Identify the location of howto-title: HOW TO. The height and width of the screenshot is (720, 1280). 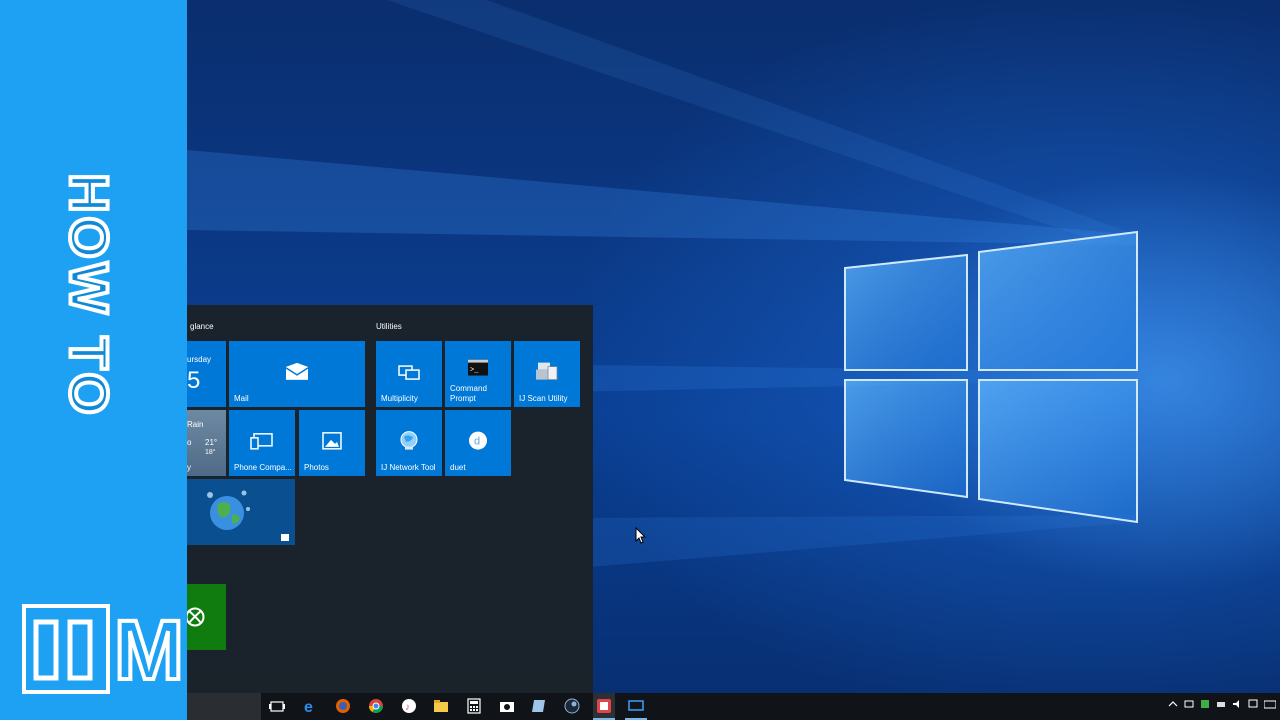
(88, 296).